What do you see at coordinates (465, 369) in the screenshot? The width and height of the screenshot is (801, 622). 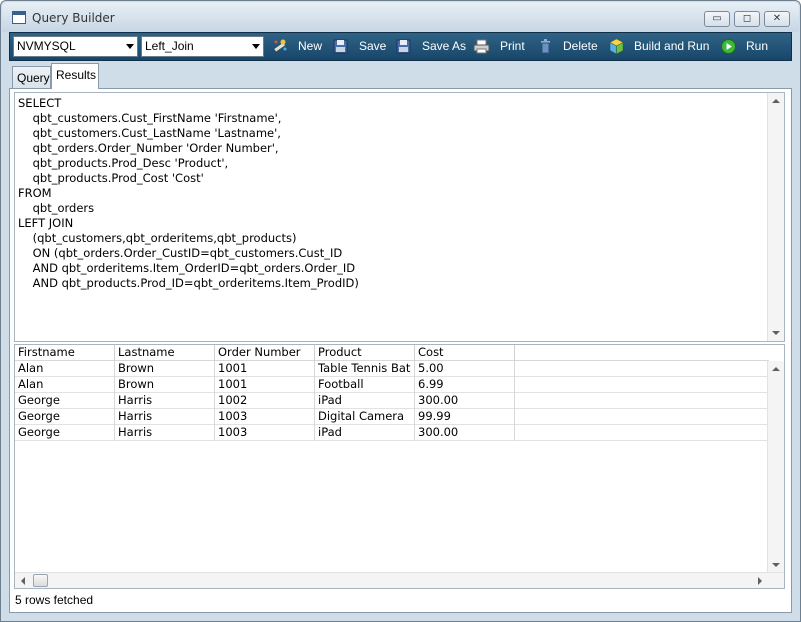 I see `cell-cost: 5.00` at bounding box center [465, 369].